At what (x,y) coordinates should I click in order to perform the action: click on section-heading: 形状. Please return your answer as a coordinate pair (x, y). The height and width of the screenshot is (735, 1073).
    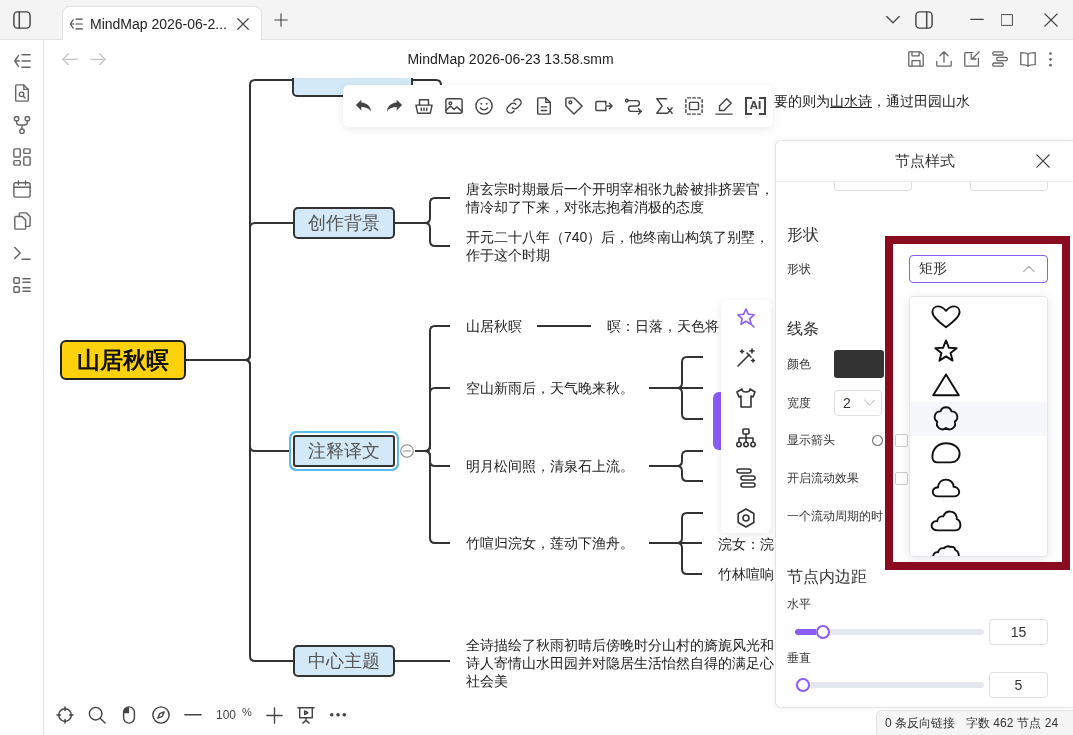
    Looking at the image, I should click on (803, 235).